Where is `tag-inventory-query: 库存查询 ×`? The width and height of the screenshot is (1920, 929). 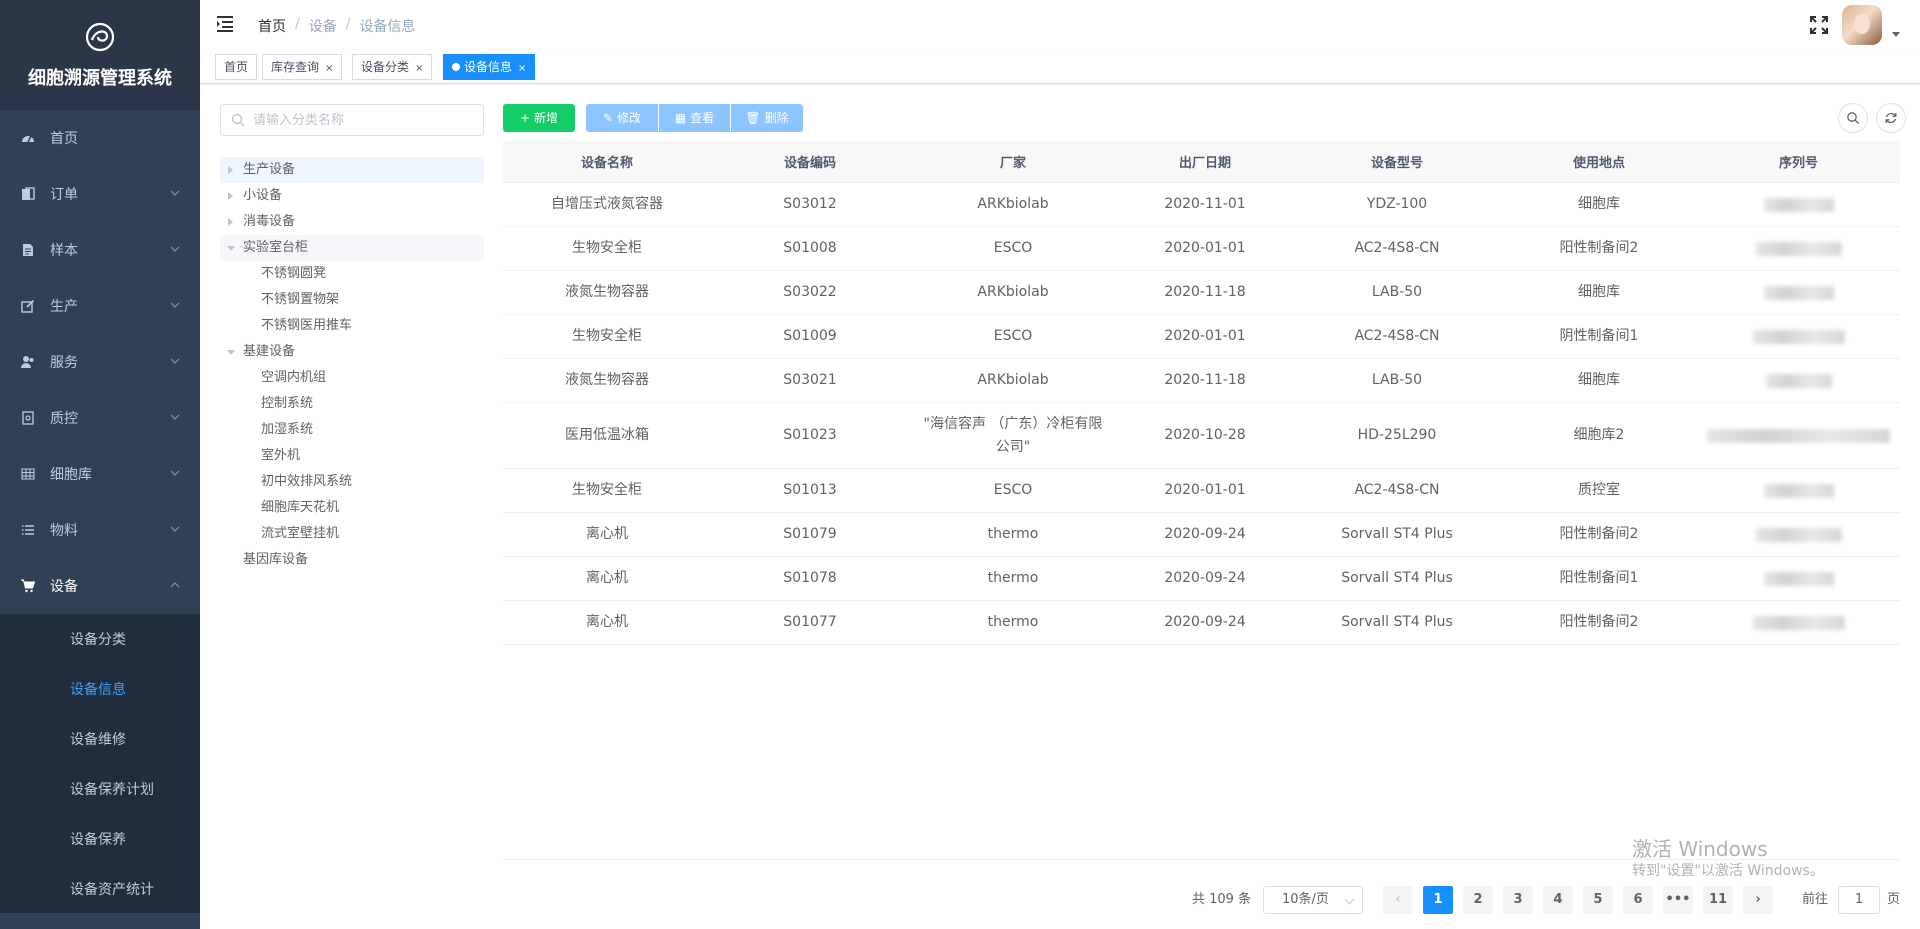
tag-inventory-query: 库存查询 × is located at coordinates (302, 67).